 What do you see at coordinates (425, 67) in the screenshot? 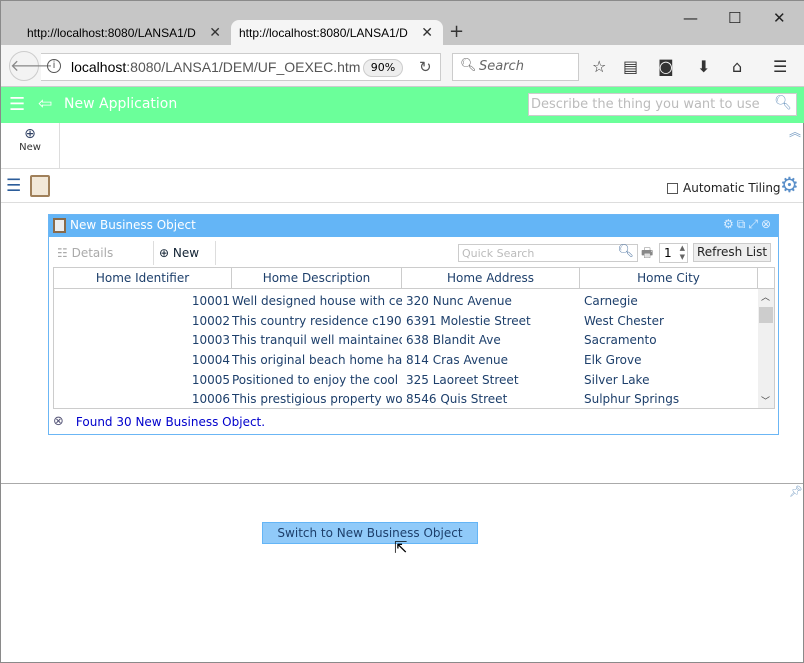
I see `reload-button: ↻` at bounding box center [425, 67].